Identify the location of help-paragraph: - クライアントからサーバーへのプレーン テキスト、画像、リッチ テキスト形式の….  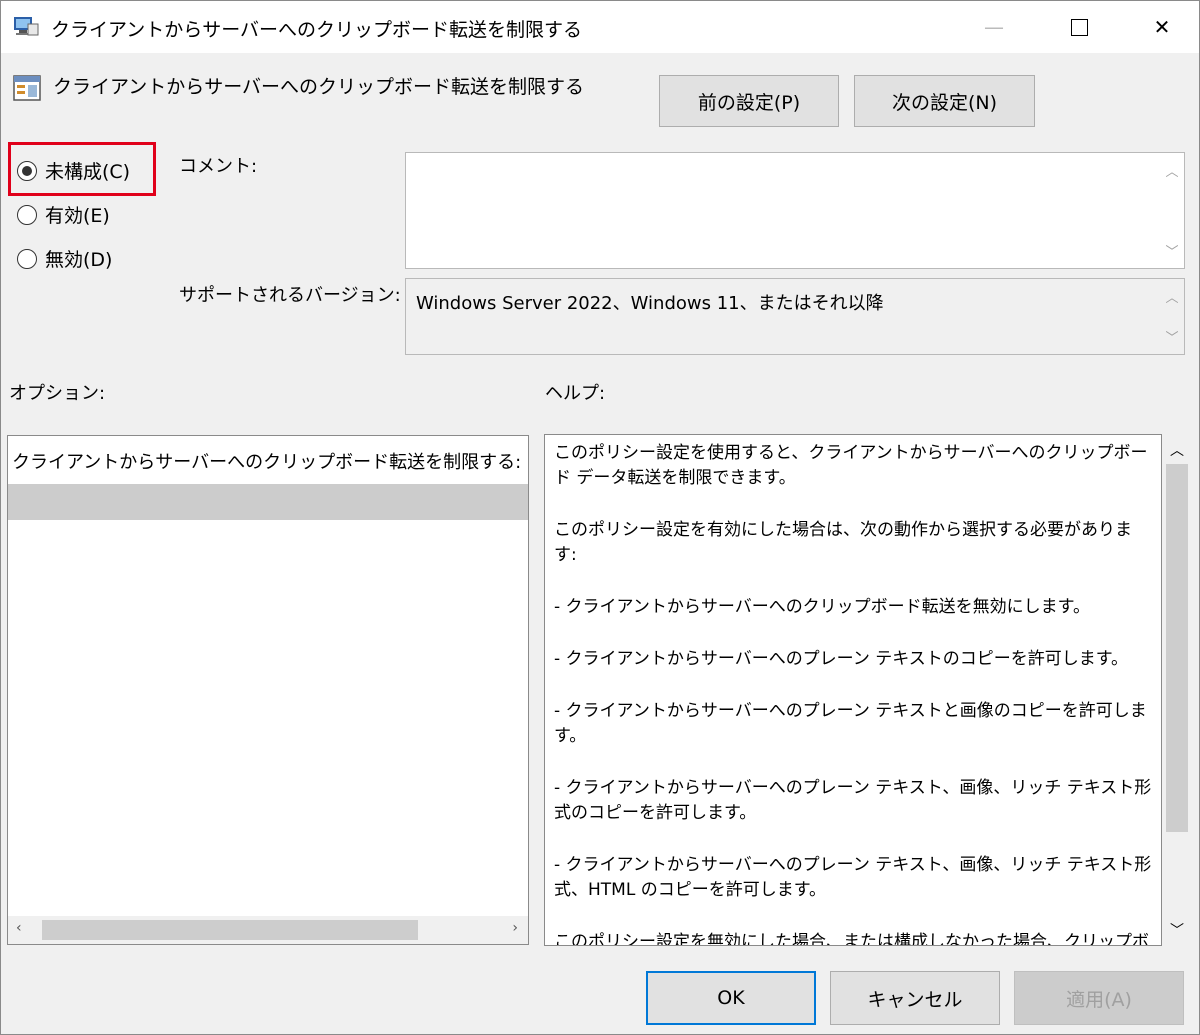
(853, 800).